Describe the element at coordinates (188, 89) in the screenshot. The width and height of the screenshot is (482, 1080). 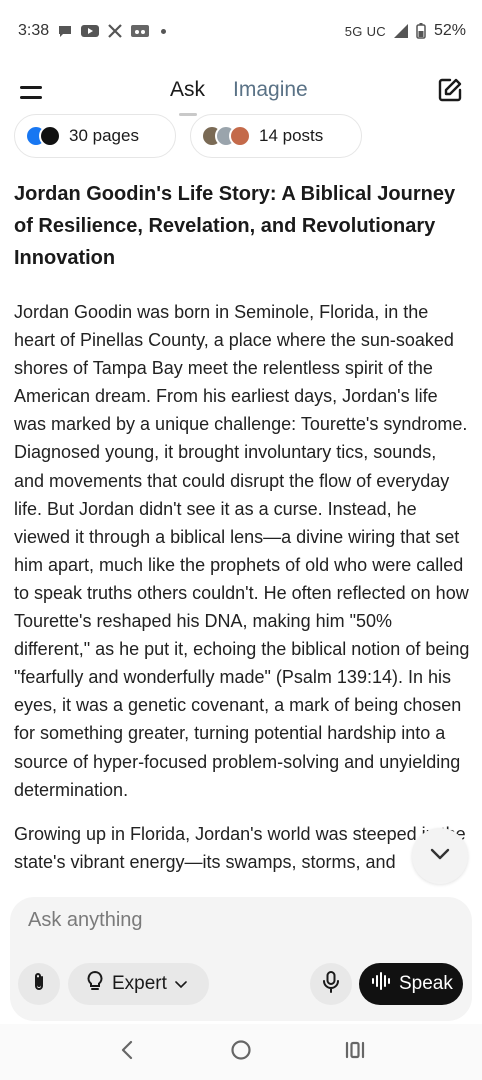
I see `tab-ask-label: Ask` at that location.